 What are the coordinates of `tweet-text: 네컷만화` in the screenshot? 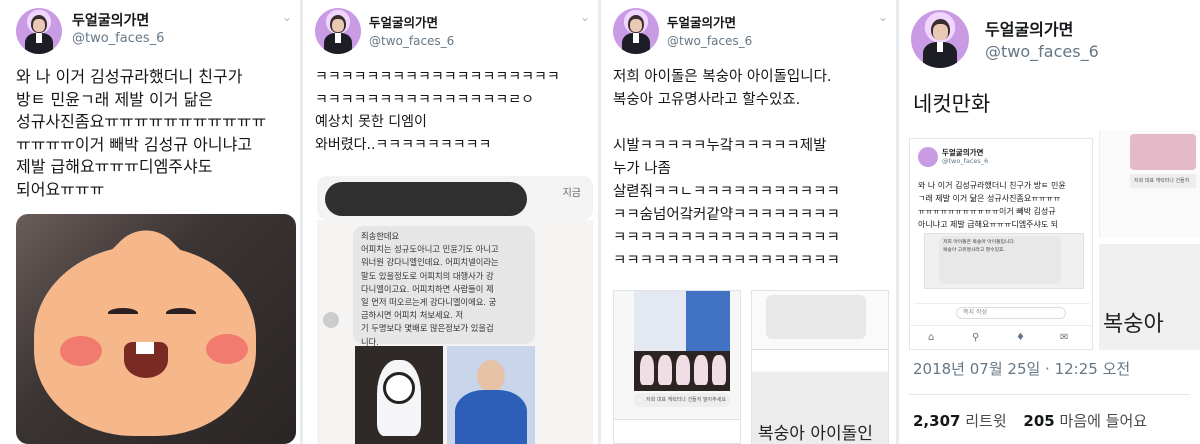 It's located at (952, 104).